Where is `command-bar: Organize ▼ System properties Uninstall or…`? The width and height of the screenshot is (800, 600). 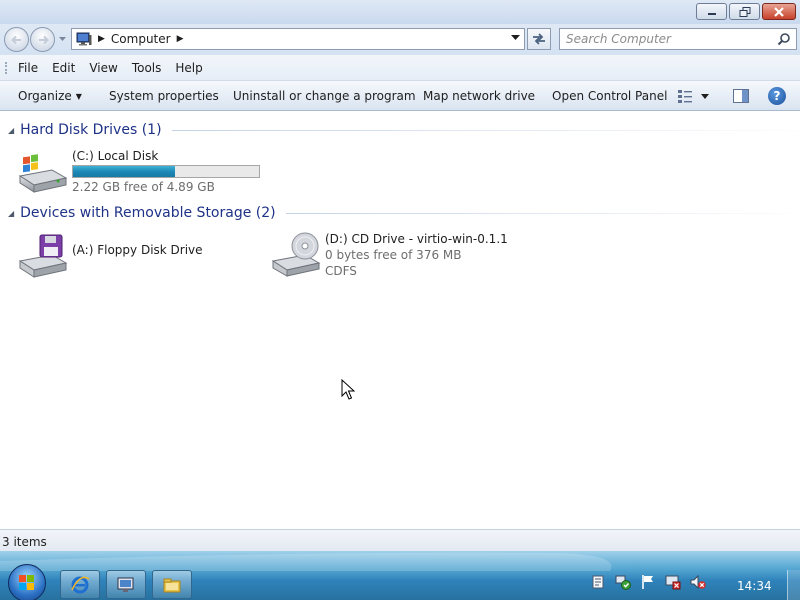 command-bar: Organize ▼ System properties Uninstall or… is located at coordinates (400, 96).